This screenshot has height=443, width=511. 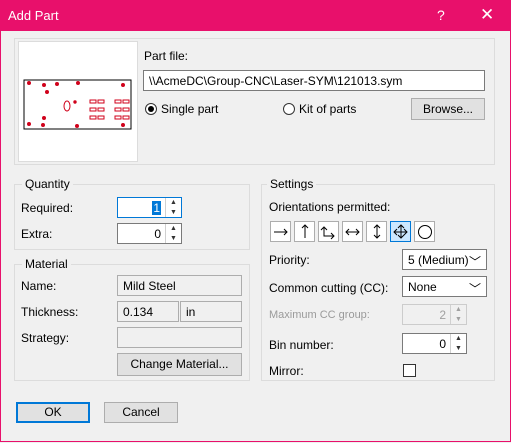 I want to click on cancel-button: Cancel, so click(x=141, y=412).